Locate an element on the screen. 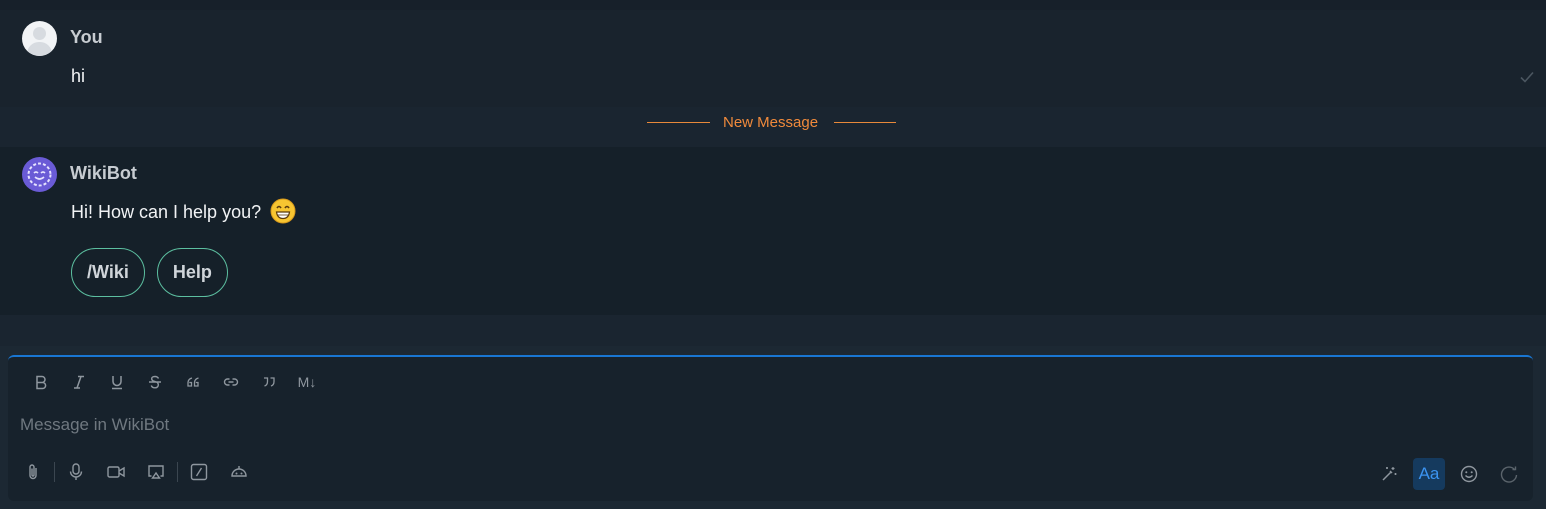 The height and width of the screenshot is (509, 1546). quote-icon is located at coordinates (193, 382).